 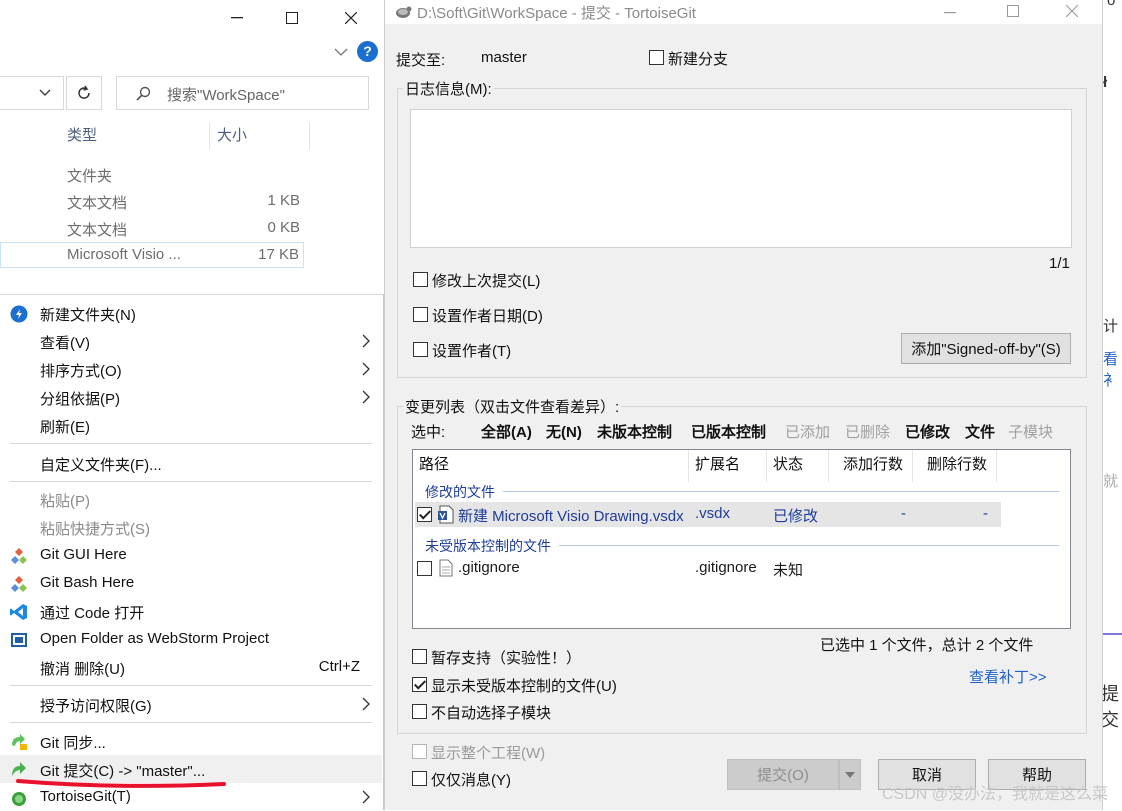 What do you see at coordinates (419, 684) in the screenshot?
I see `show-unversioned-checkbox` at bounding box center [419, 684].